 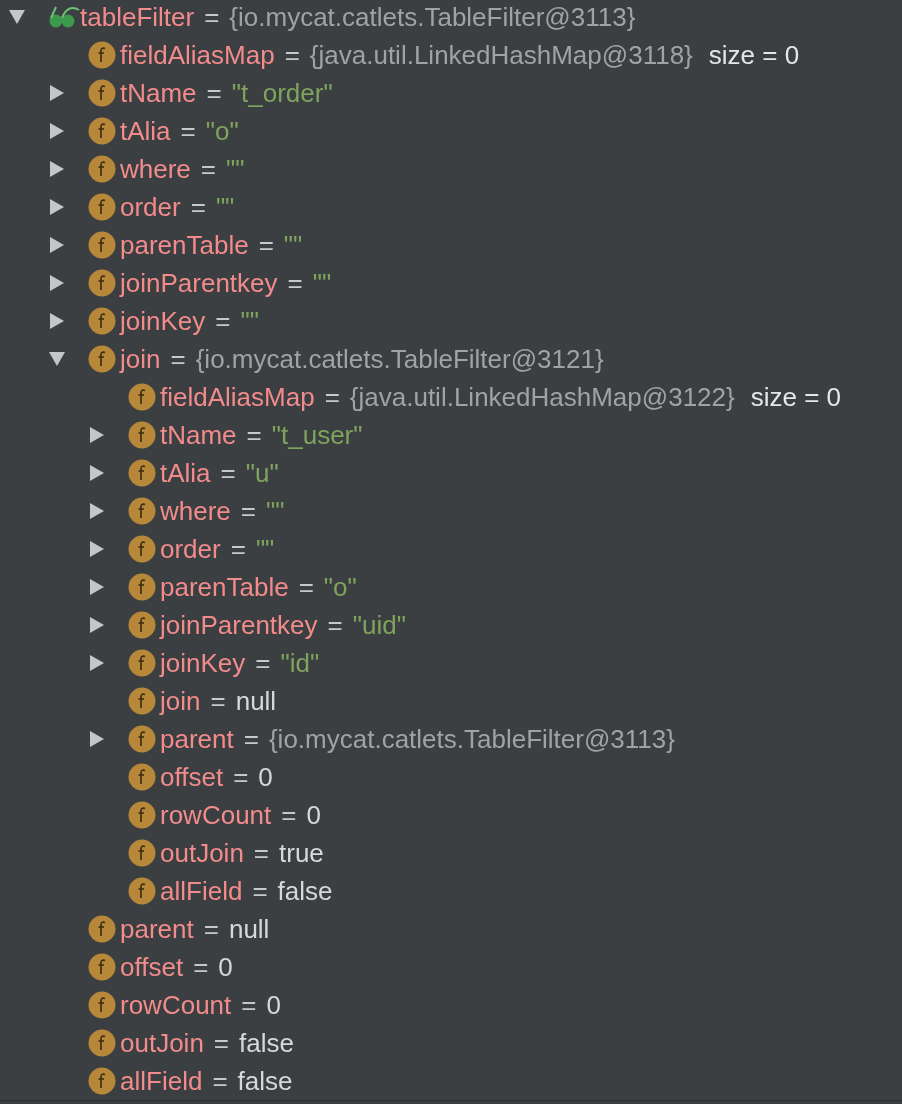 I want to click on variable-value: {io.mycat.catlets.TableFilter@3121}, so click(x=399, y=359).